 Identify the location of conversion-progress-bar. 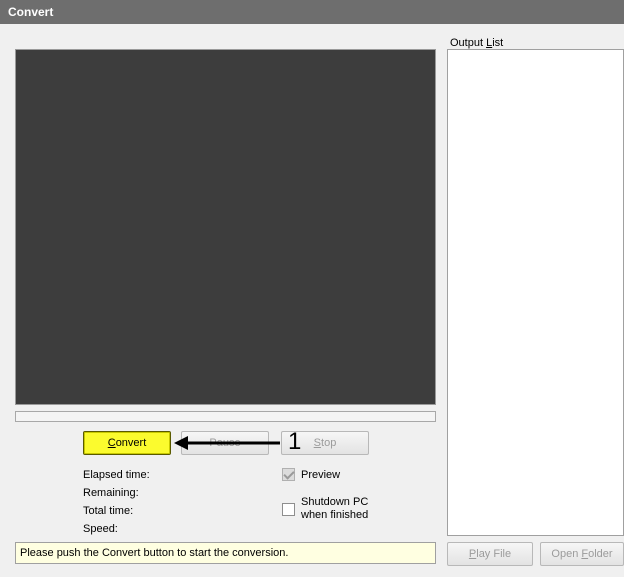
(225, 416).